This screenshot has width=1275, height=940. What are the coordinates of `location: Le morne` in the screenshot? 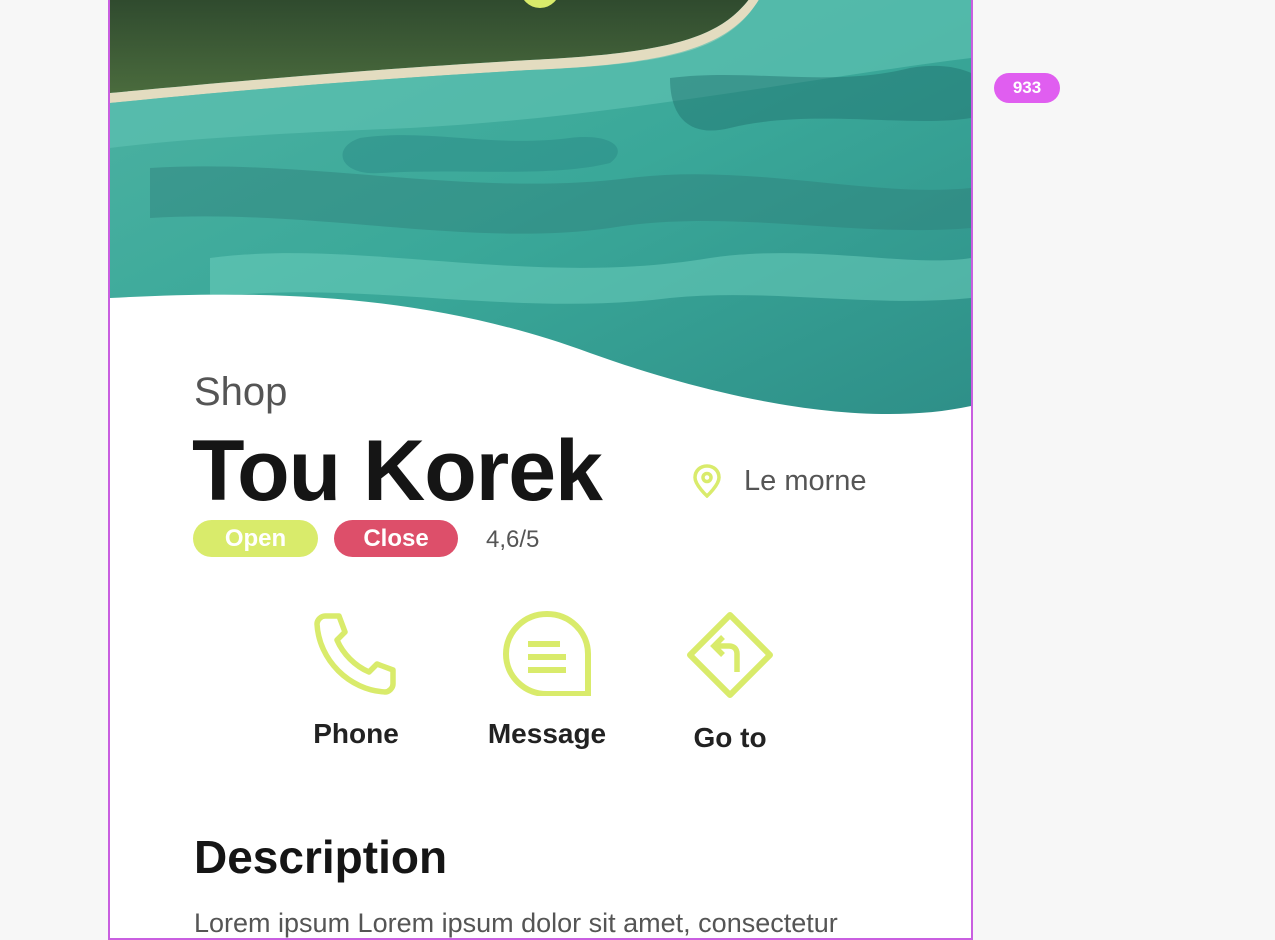 It's located at (779, 481).